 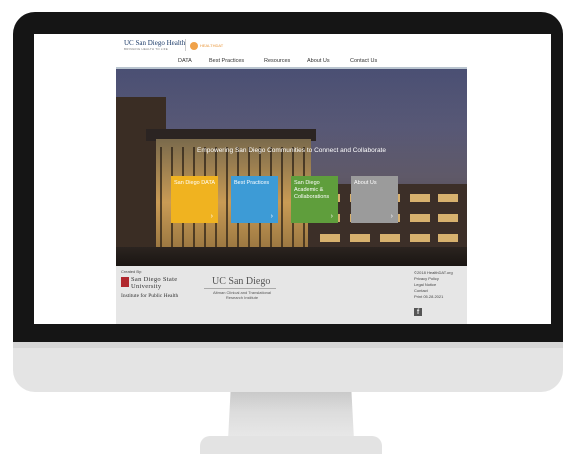 I want to click on monitor-chin-edge, so click(x=288, y=345).